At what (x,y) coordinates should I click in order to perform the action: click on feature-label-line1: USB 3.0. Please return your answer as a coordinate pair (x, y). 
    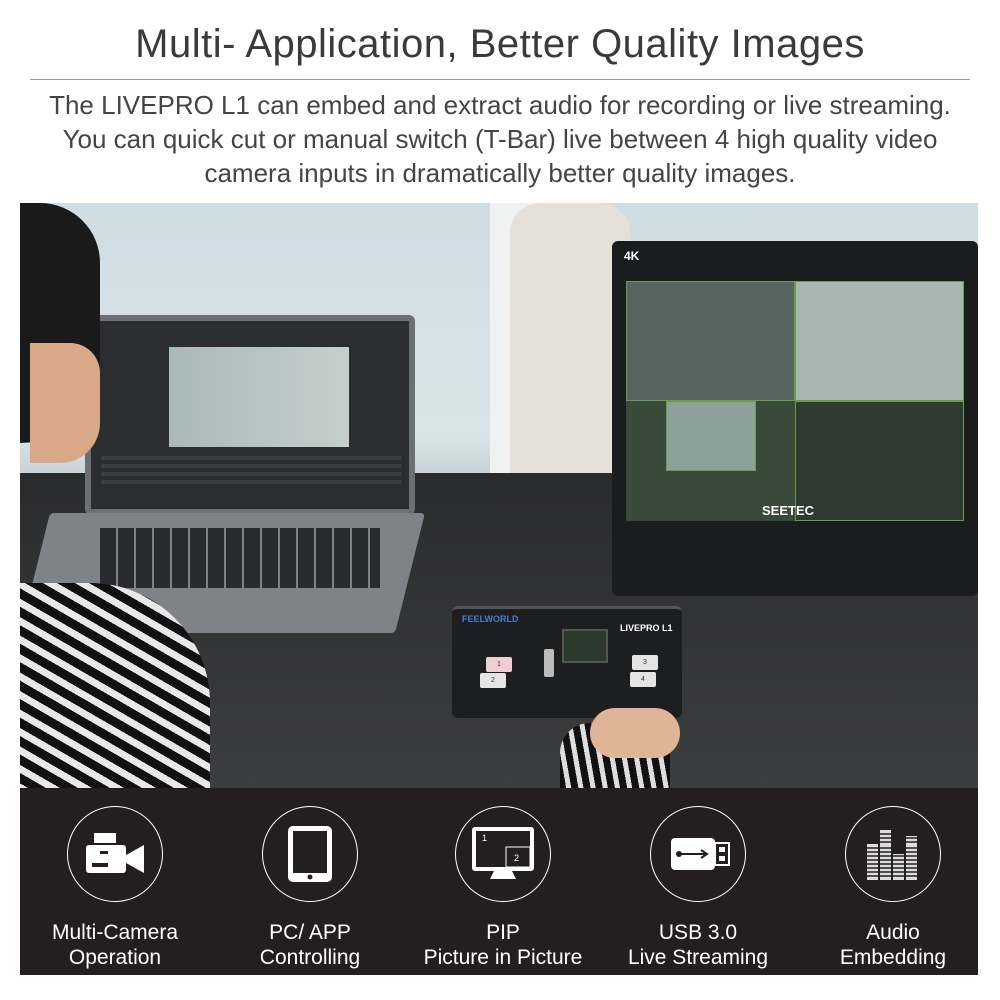
    Looking at the image, I should click on (698, 932).